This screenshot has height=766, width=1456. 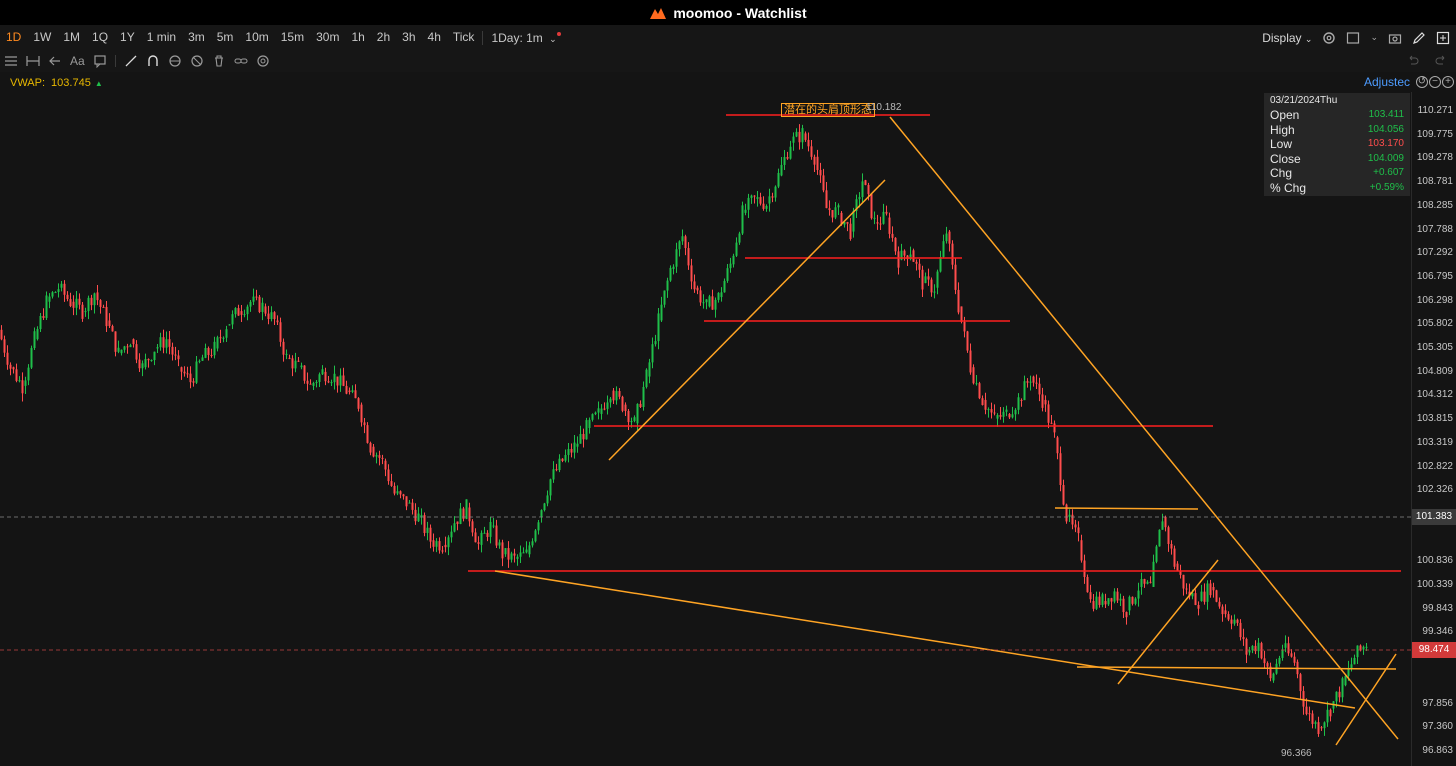 I want to click on timeframe-1h: 1h, so click(x=357, y=37).